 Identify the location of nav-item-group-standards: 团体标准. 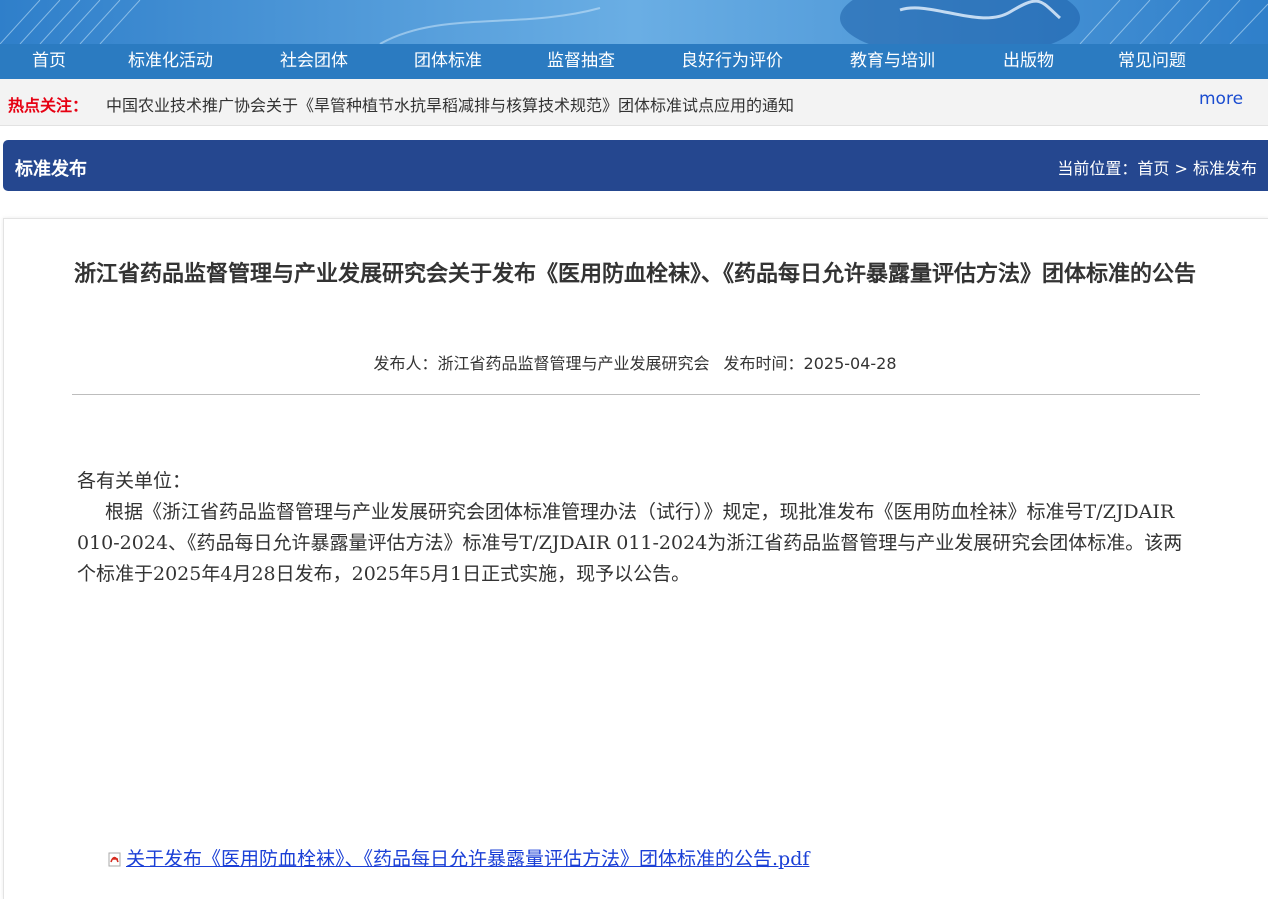
(448, 61).